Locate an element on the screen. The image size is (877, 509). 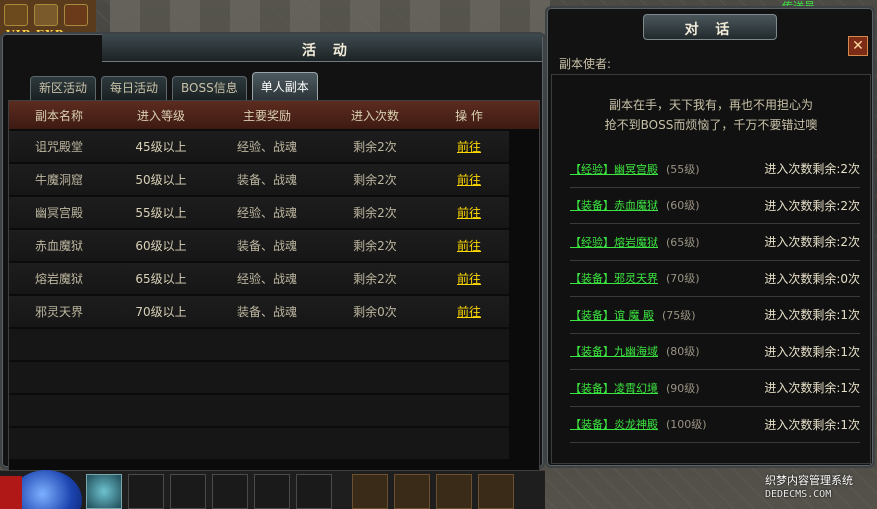
entry-level: 50级以上 is located at coordinates (161, 180).